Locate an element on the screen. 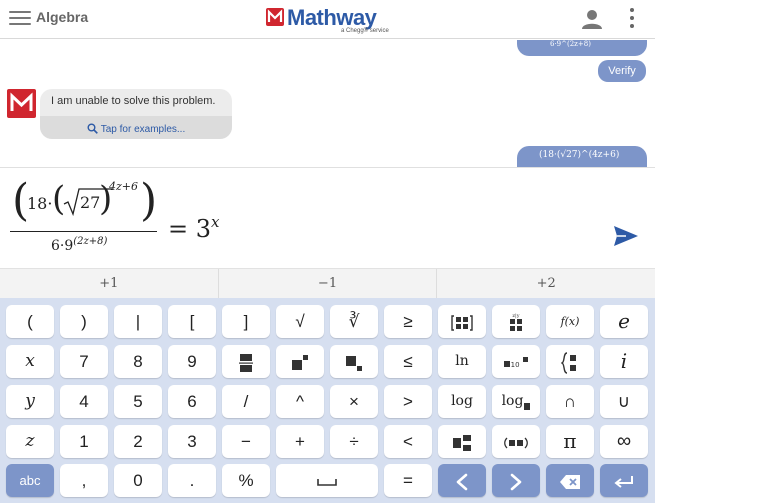  key-close-paren: ) is located at coordinates (84, 321).